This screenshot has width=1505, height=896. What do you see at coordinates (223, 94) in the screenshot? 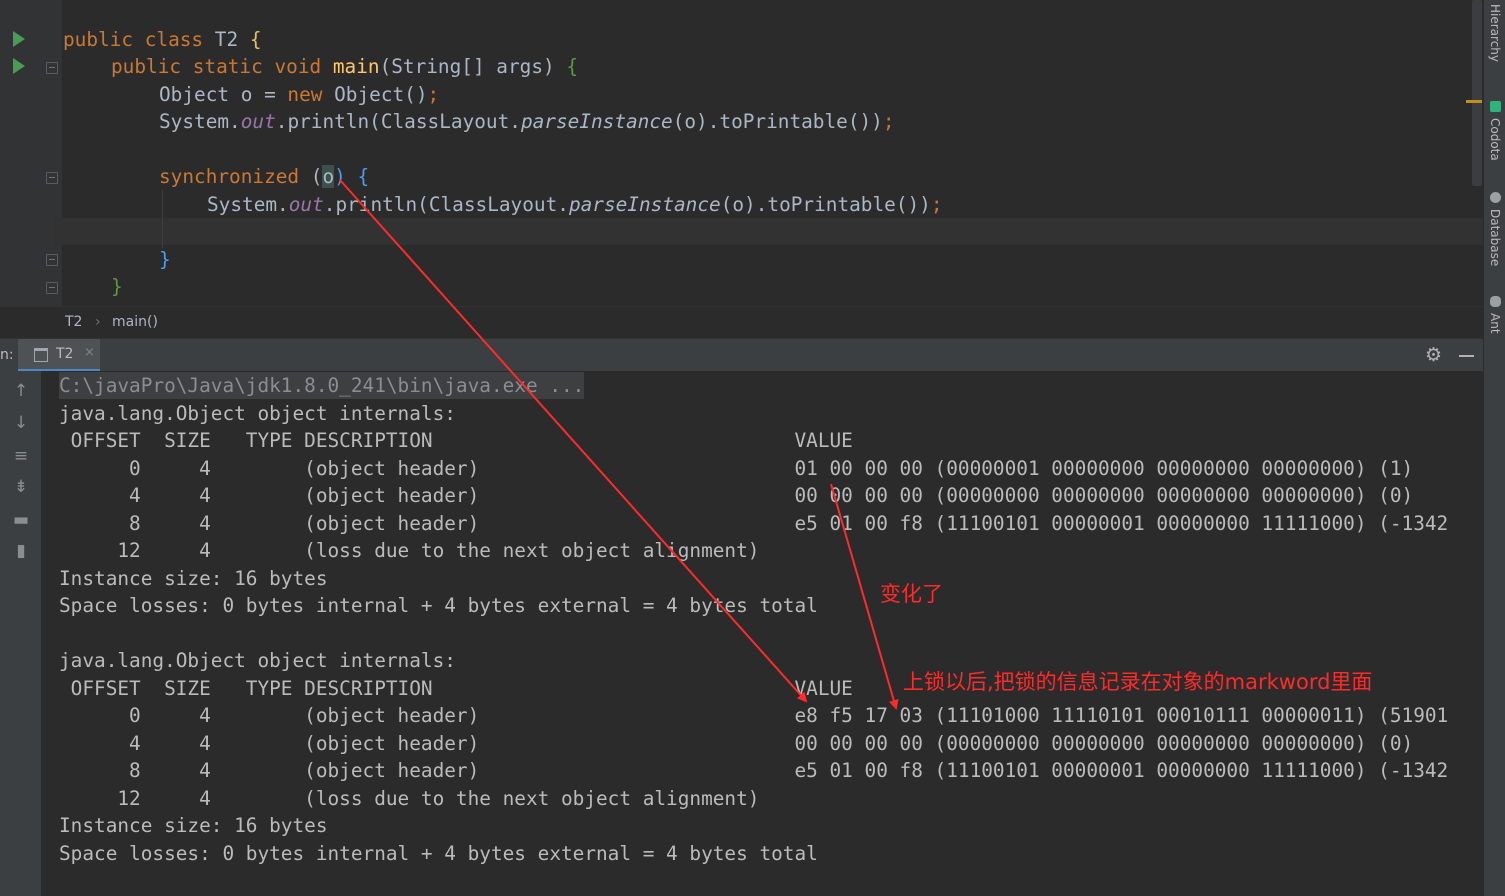
I see `code-text: Object o =` at bounding box center [223, 94].